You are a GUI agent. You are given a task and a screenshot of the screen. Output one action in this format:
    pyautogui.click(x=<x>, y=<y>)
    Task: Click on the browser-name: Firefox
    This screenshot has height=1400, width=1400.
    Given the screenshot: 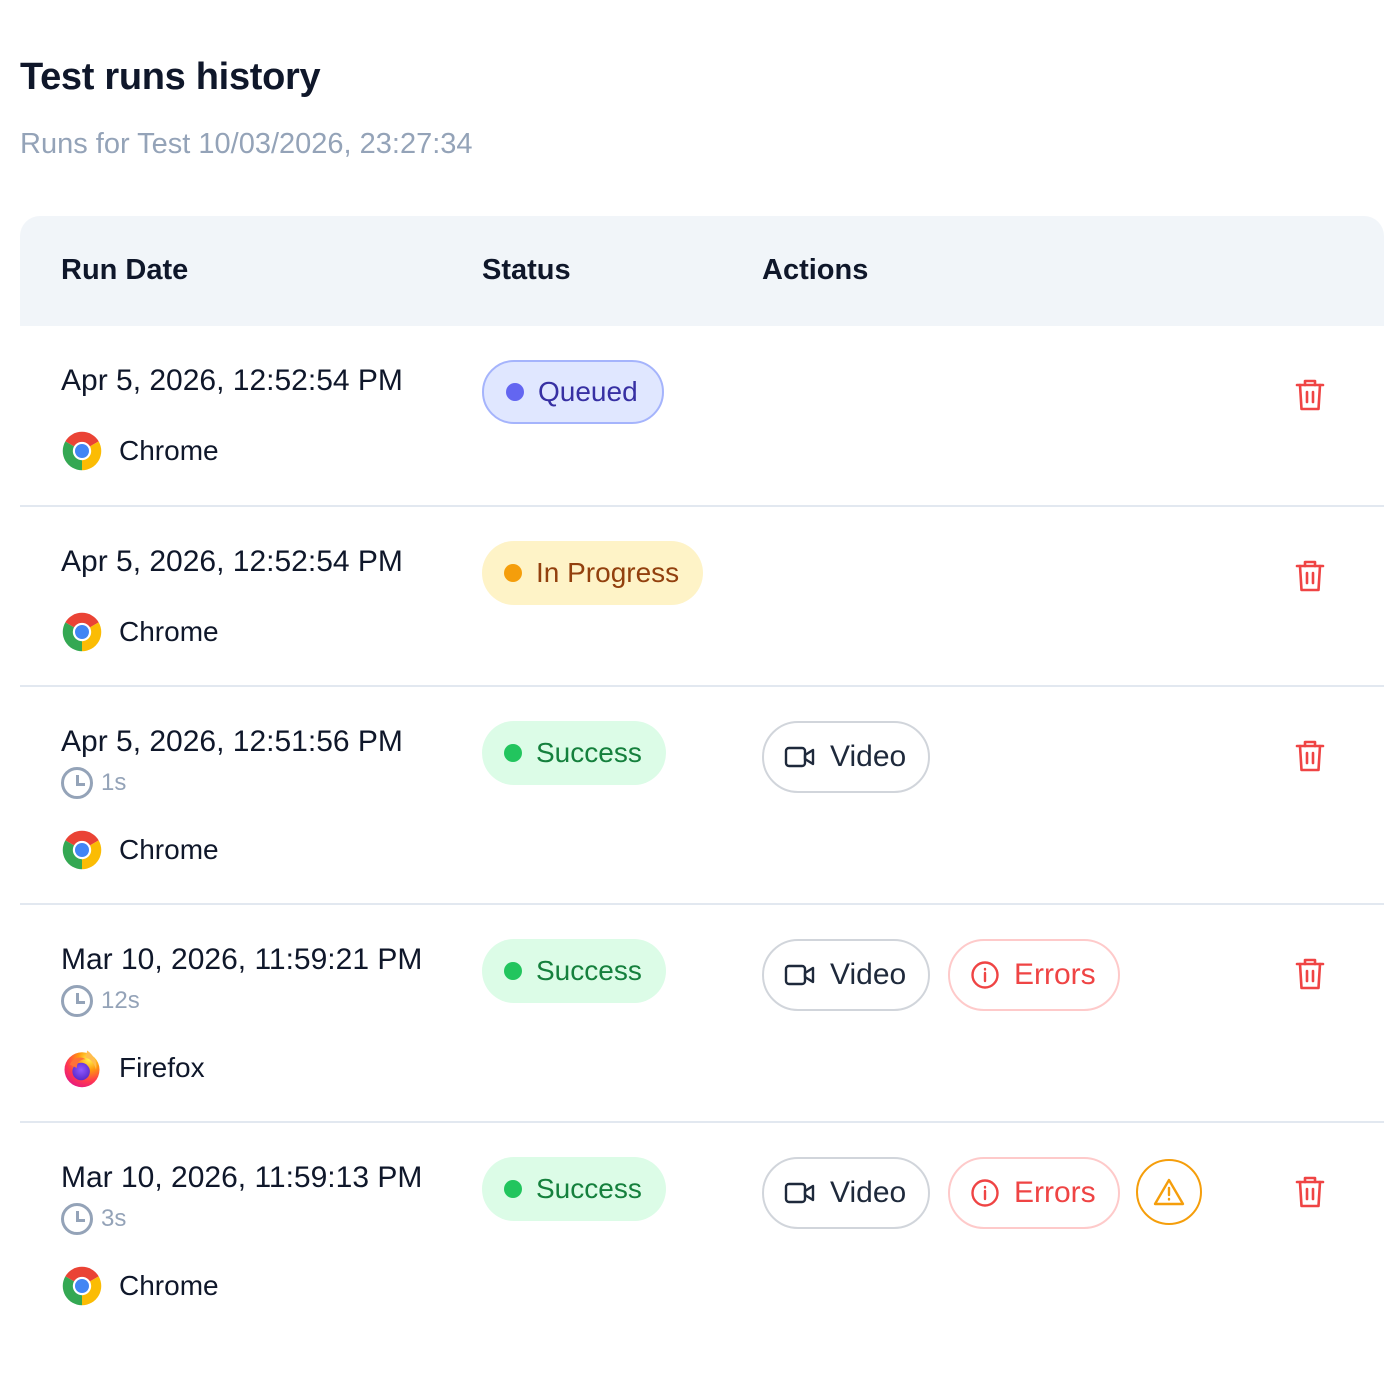 What is the action you would take?
    pyautogui.click(x=162, y=1067)
    